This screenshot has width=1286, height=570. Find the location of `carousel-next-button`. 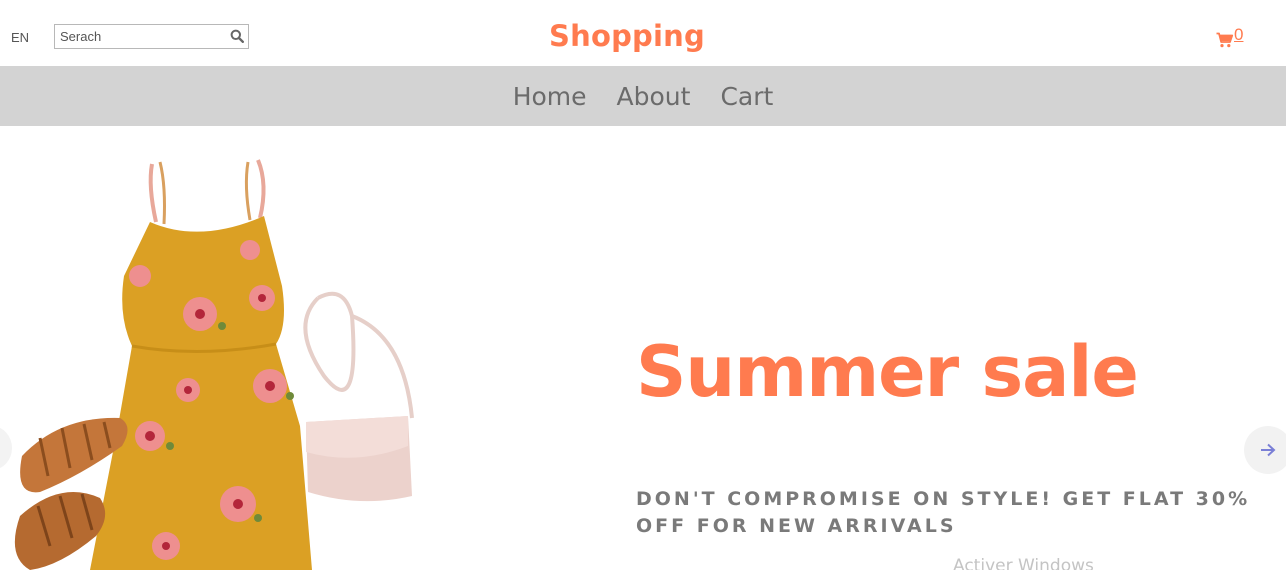

carousel-next-button is located at coordinates (1265, 450).